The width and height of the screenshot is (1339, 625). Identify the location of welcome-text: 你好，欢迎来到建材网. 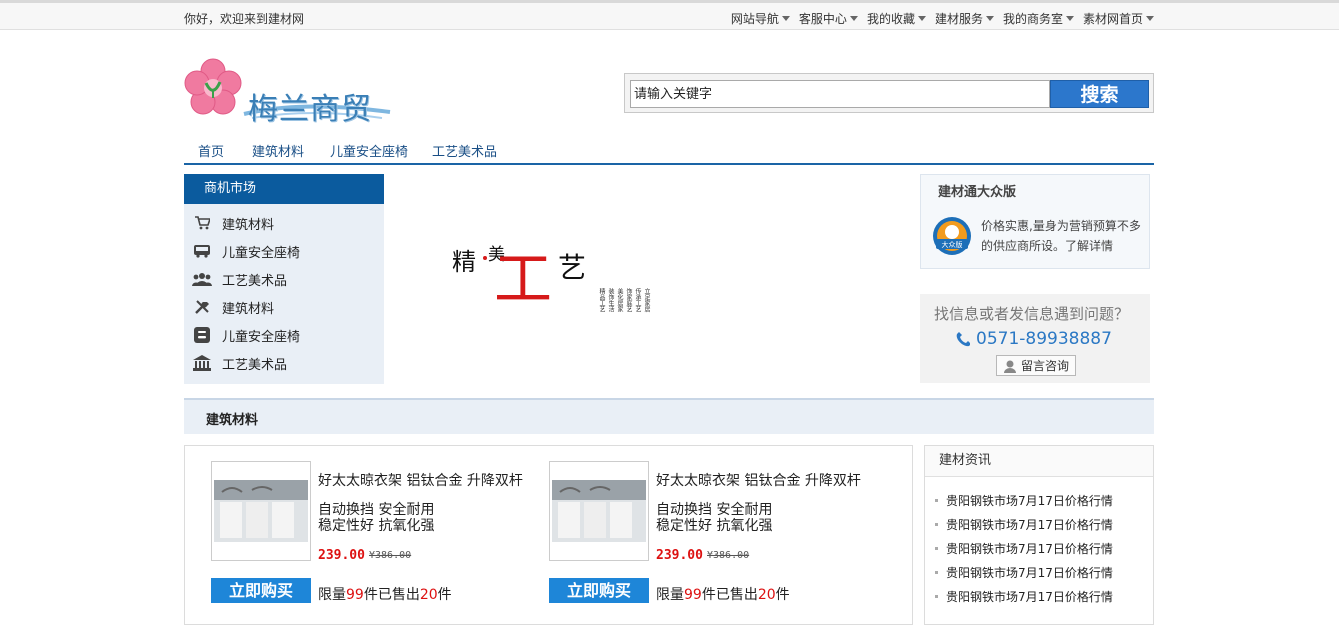
(244, 19).